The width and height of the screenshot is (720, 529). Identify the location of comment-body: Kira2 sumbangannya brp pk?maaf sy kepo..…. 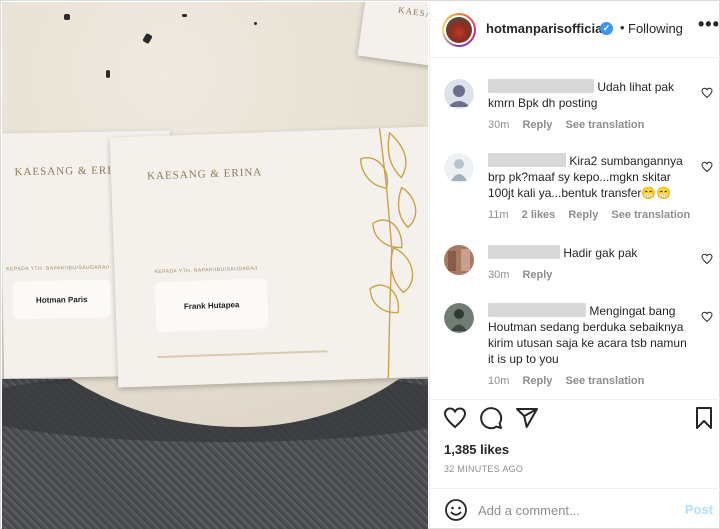
(588, 177).